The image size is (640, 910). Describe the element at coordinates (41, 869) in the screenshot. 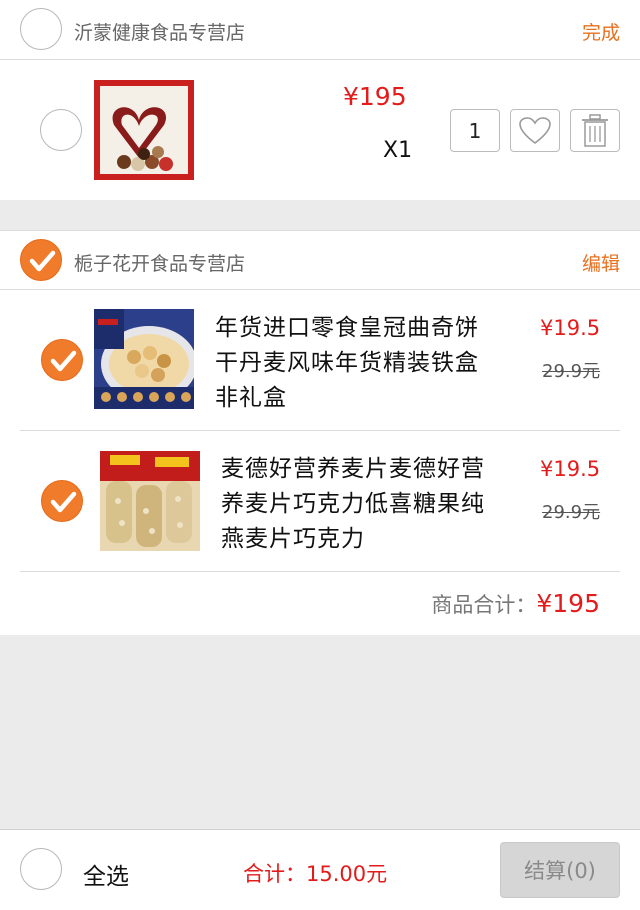

I see `select-all-radio` at that location.